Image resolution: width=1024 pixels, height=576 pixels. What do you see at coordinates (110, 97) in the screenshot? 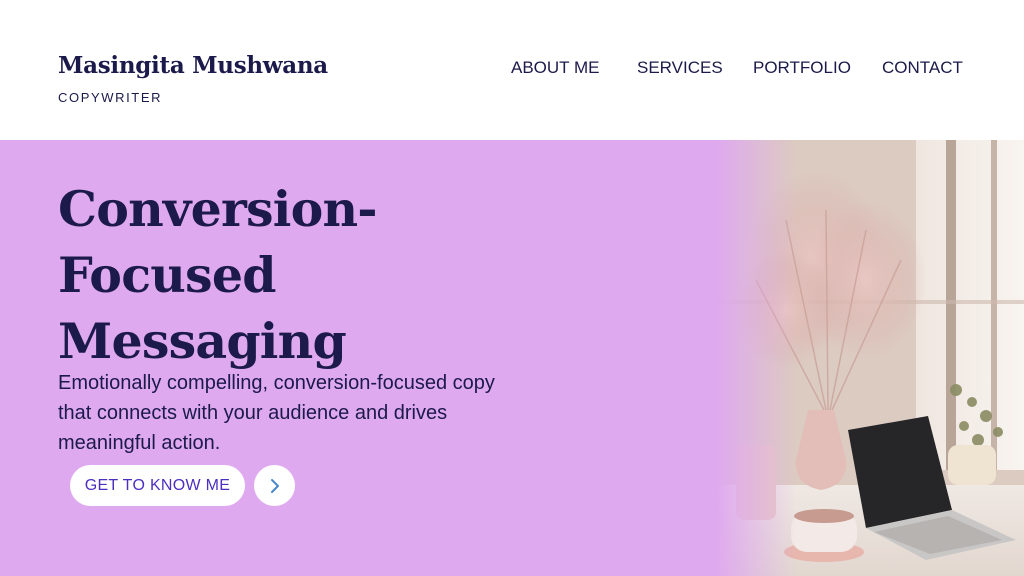
I see `brand-tagline: COPYWRITER` at bounding box center [110, 97].